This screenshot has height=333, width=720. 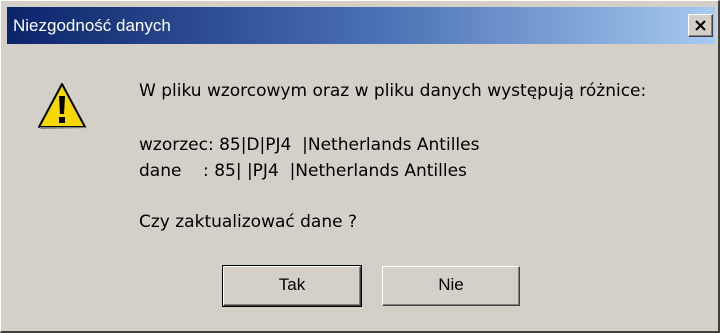 What do you see at coordinates (248, 222) in the screenshot?
I see `message-text-question: Czy zaktualizować dane ?` at bounding box center [248, 222].